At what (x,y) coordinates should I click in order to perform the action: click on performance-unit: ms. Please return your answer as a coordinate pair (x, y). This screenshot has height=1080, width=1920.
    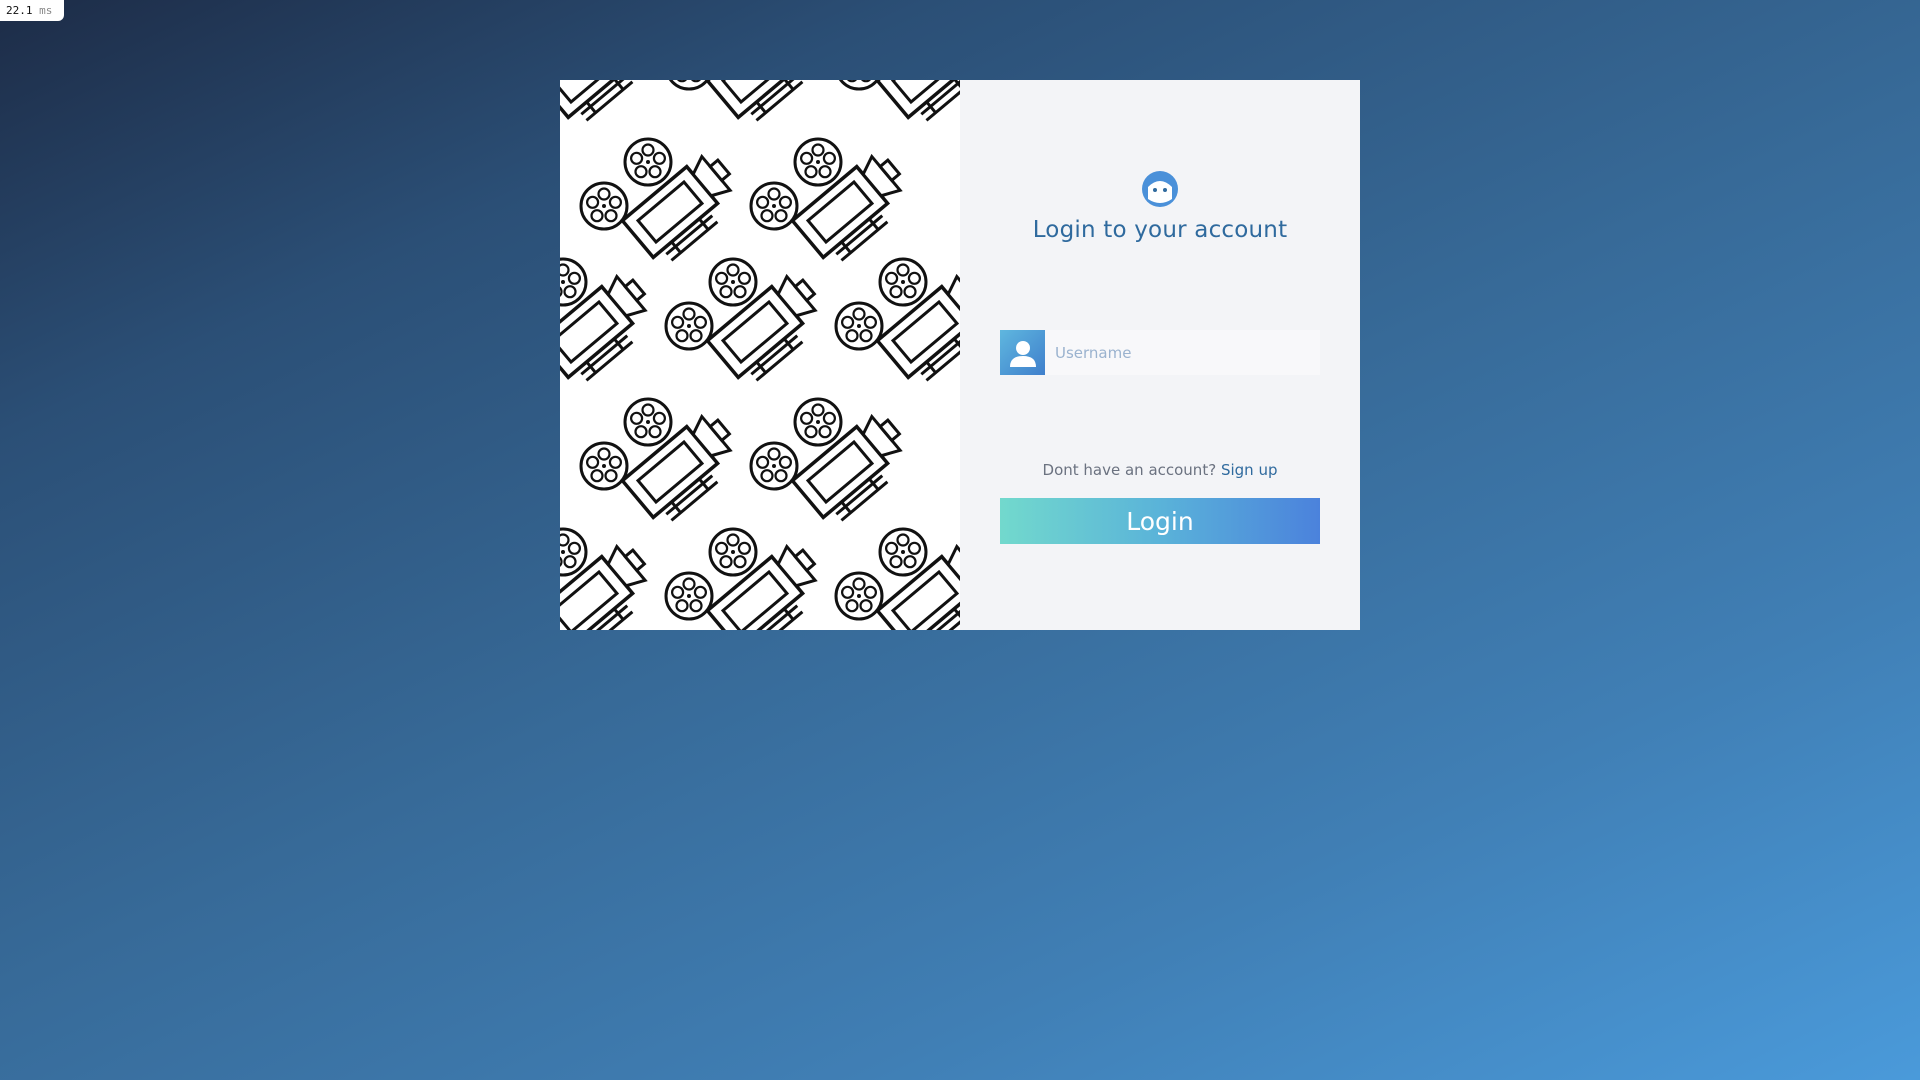
    Looking at the image, I should click on (46, 10).